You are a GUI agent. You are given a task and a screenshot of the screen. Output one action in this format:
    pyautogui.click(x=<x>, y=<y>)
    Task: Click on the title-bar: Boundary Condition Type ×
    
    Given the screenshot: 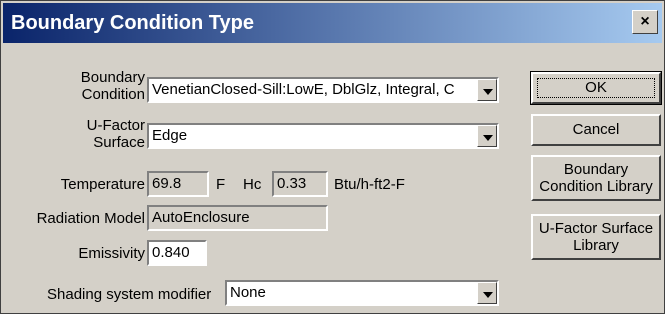 What is the action you would take?
    pyautogui.click(x=332, y=23)
    